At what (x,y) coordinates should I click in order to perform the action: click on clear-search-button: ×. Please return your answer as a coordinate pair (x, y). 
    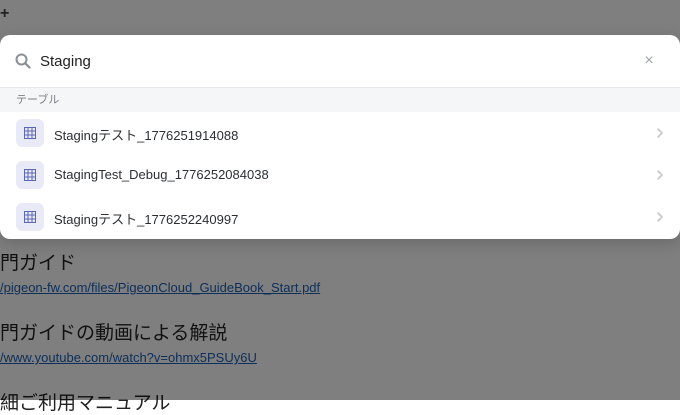
    Looking at the image, I should click on (649, 61).